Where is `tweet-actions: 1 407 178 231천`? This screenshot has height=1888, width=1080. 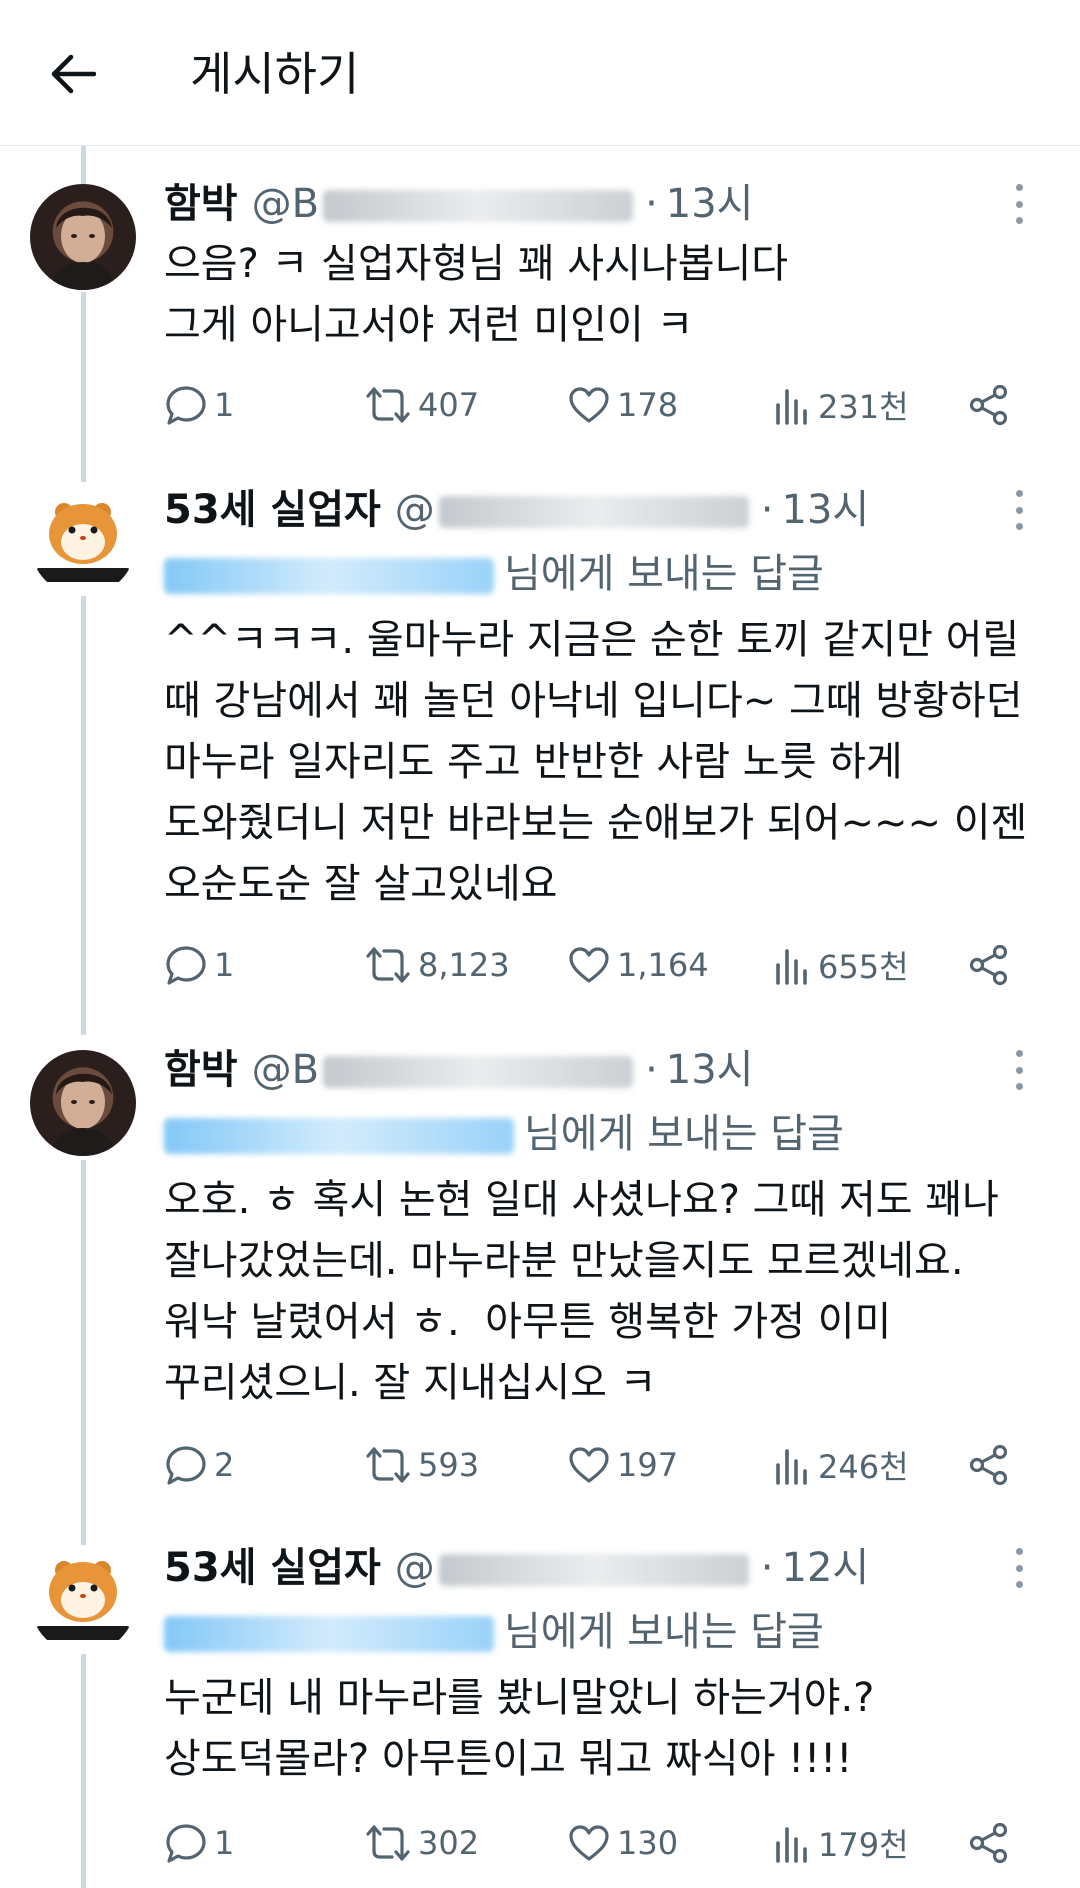
tweet-actions: 1 407 178 231천 is located at coordinates (594, 405).